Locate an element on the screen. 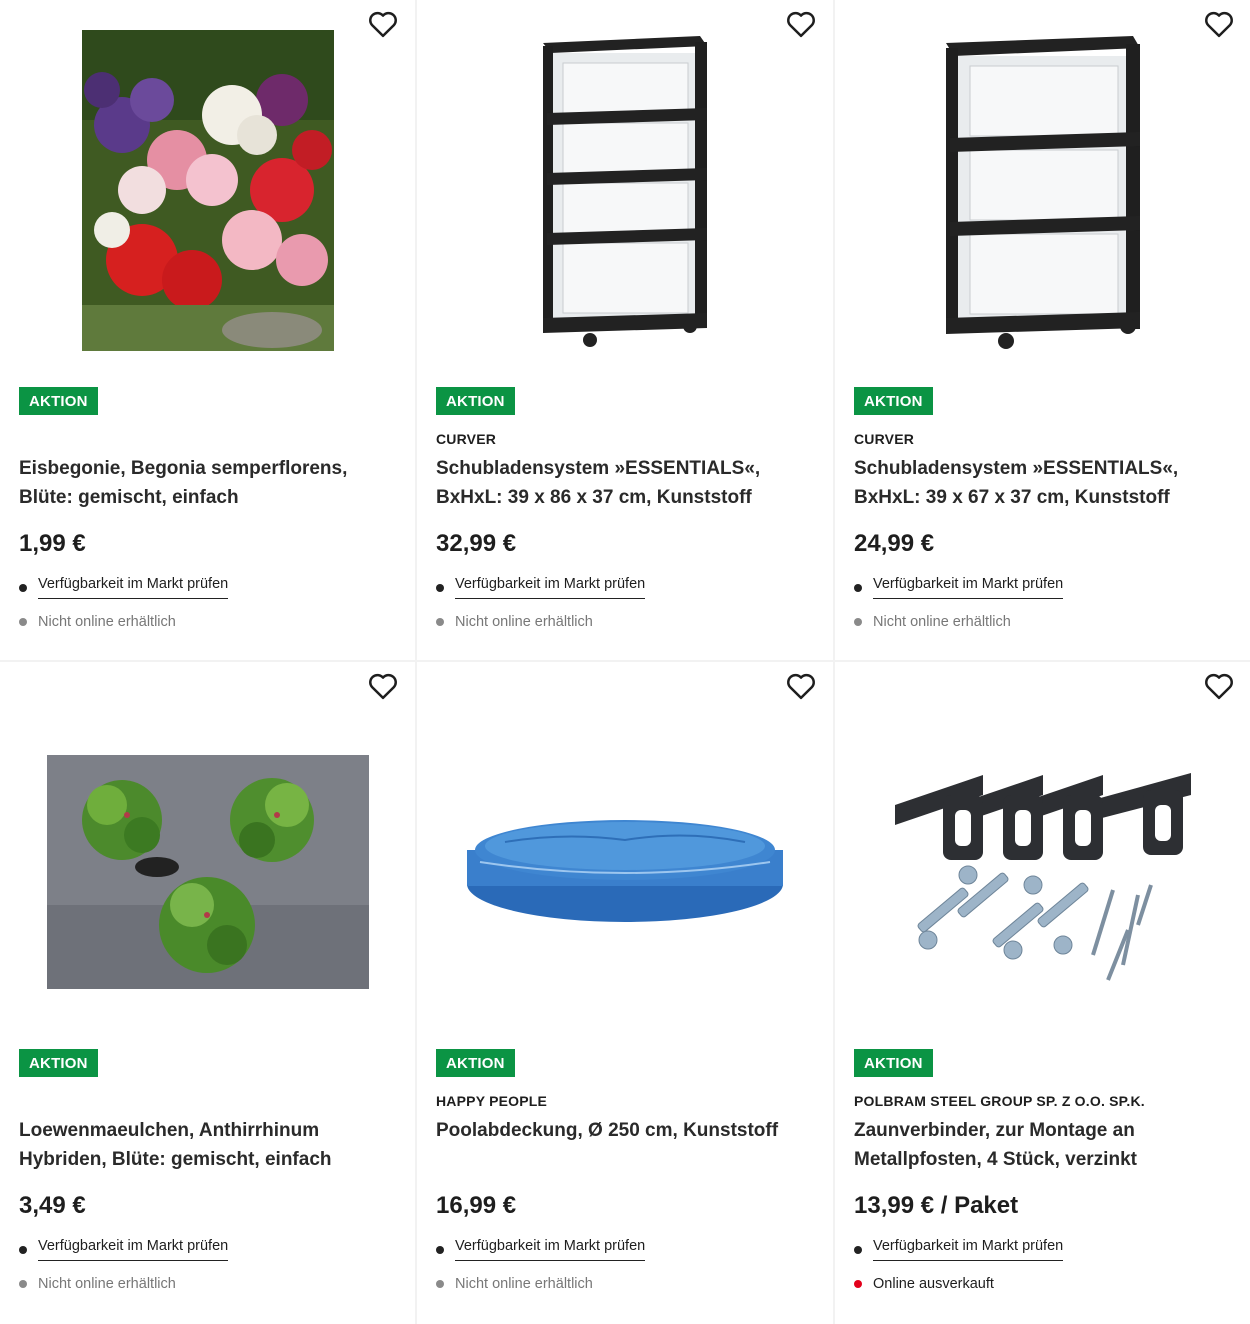  online-status-text: Online ausverkauft is located at coordinates (933, 1284).